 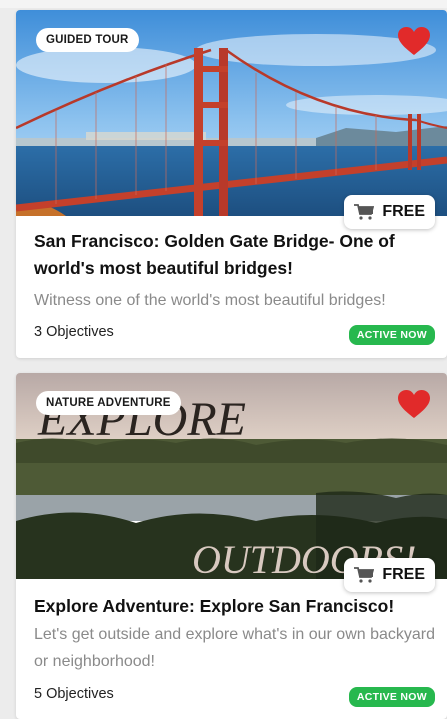 What do you see at coordinates (87, 40) in the screenshot?
I see `category-tag: GUIDED TOUR` at bounding box center [87, 40].